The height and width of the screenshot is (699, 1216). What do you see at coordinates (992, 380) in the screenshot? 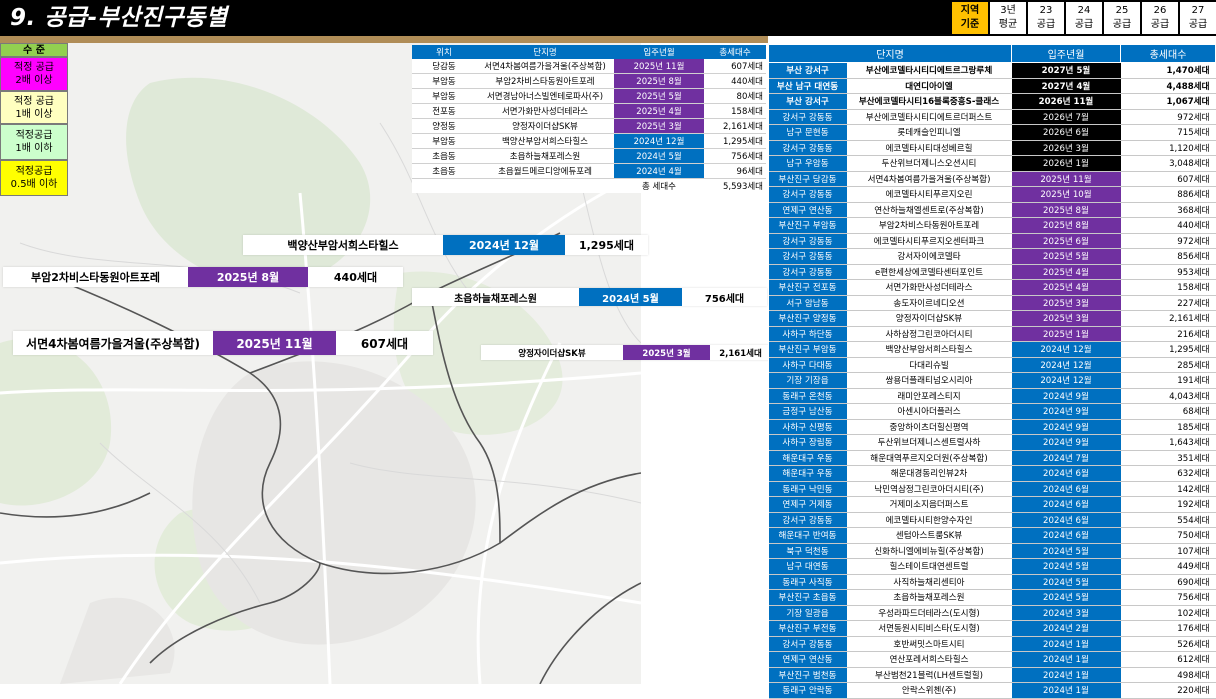
I see `table-row: 기장 기장읍 쌍용더플래티넘오시리아 2024년 12월 191세대` at bounding box center [992, 380].